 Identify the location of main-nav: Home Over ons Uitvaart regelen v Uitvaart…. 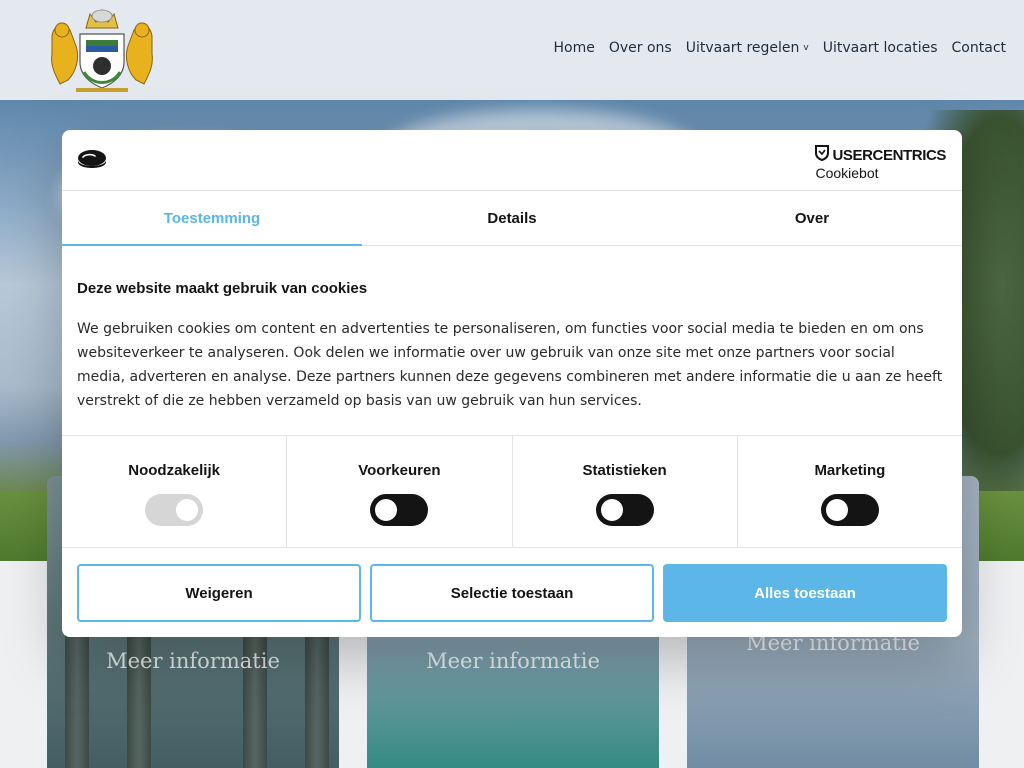
(780, 48).